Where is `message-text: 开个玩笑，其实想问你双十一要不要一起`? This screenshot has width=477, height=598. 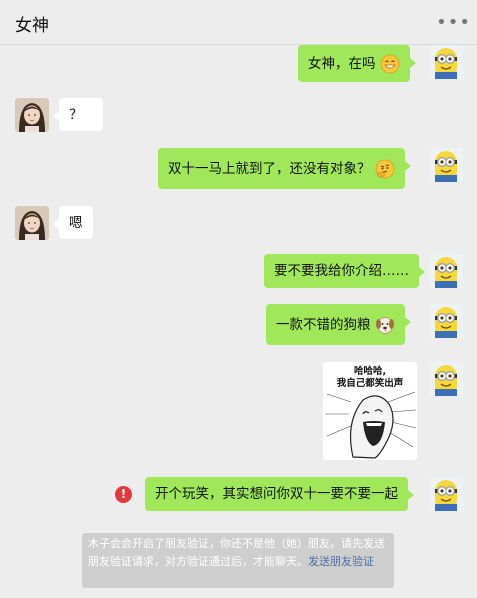 message-text: 开个玩笑，其实想问你双十一要不要一起 is located at coordinates (276, 494).